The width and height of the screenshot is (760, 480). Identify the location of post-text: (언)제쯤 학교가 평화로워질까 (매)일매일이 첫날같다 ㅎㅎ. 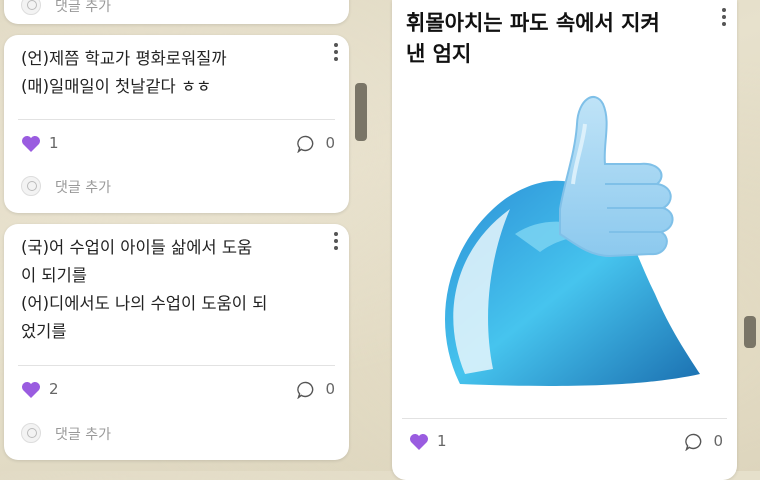
(124, 72).